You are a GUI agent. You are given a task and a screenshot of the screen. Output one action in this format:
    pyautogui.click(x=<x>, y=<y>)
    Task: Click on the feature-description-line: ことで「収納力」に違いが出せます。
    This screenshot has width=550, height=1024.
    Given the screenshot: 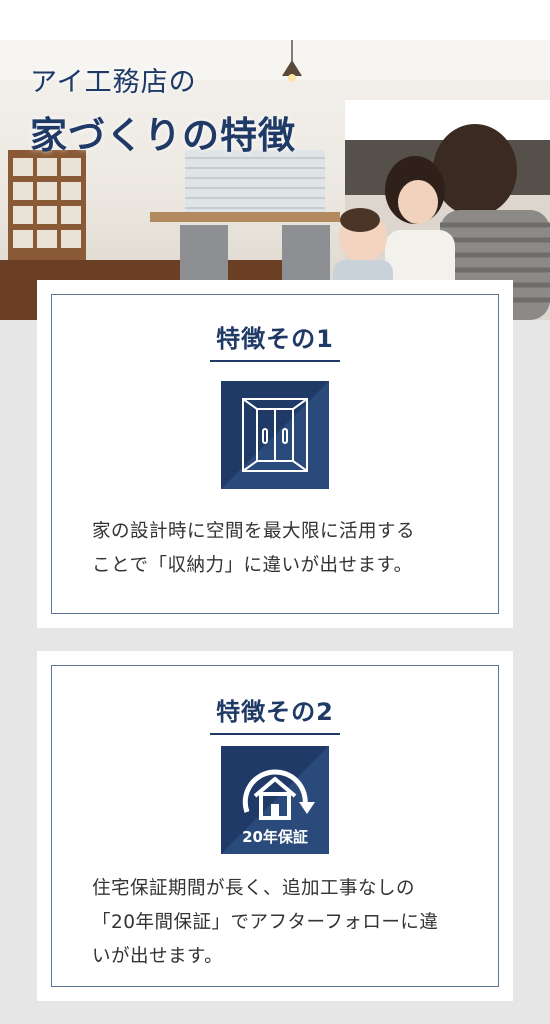 What is the action you would take?
    pyautogui.click(x=252, y=565)
    